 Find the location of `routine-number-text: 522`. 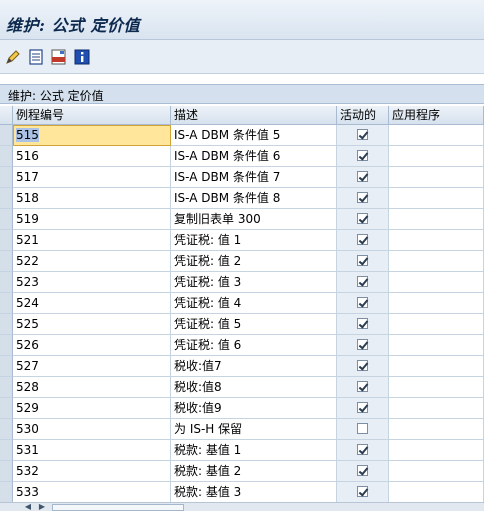

routine-number-text: 522 is located at coordinates (27, 261).